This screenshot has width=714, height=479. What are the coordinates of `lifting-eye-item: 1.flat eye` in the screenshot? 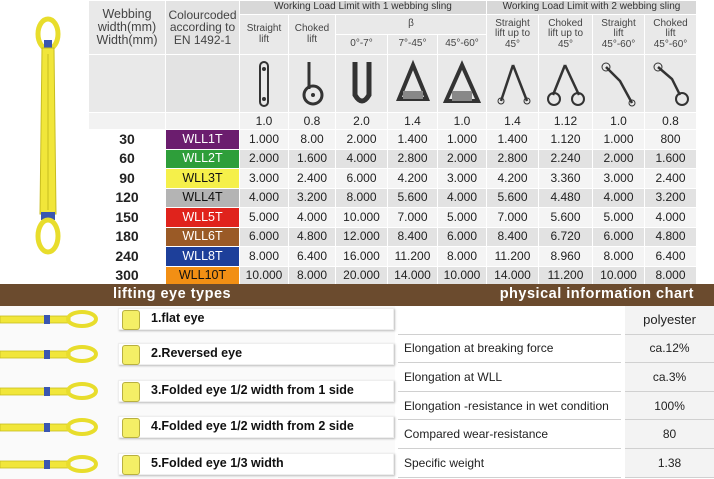 It's located at (197, 319).